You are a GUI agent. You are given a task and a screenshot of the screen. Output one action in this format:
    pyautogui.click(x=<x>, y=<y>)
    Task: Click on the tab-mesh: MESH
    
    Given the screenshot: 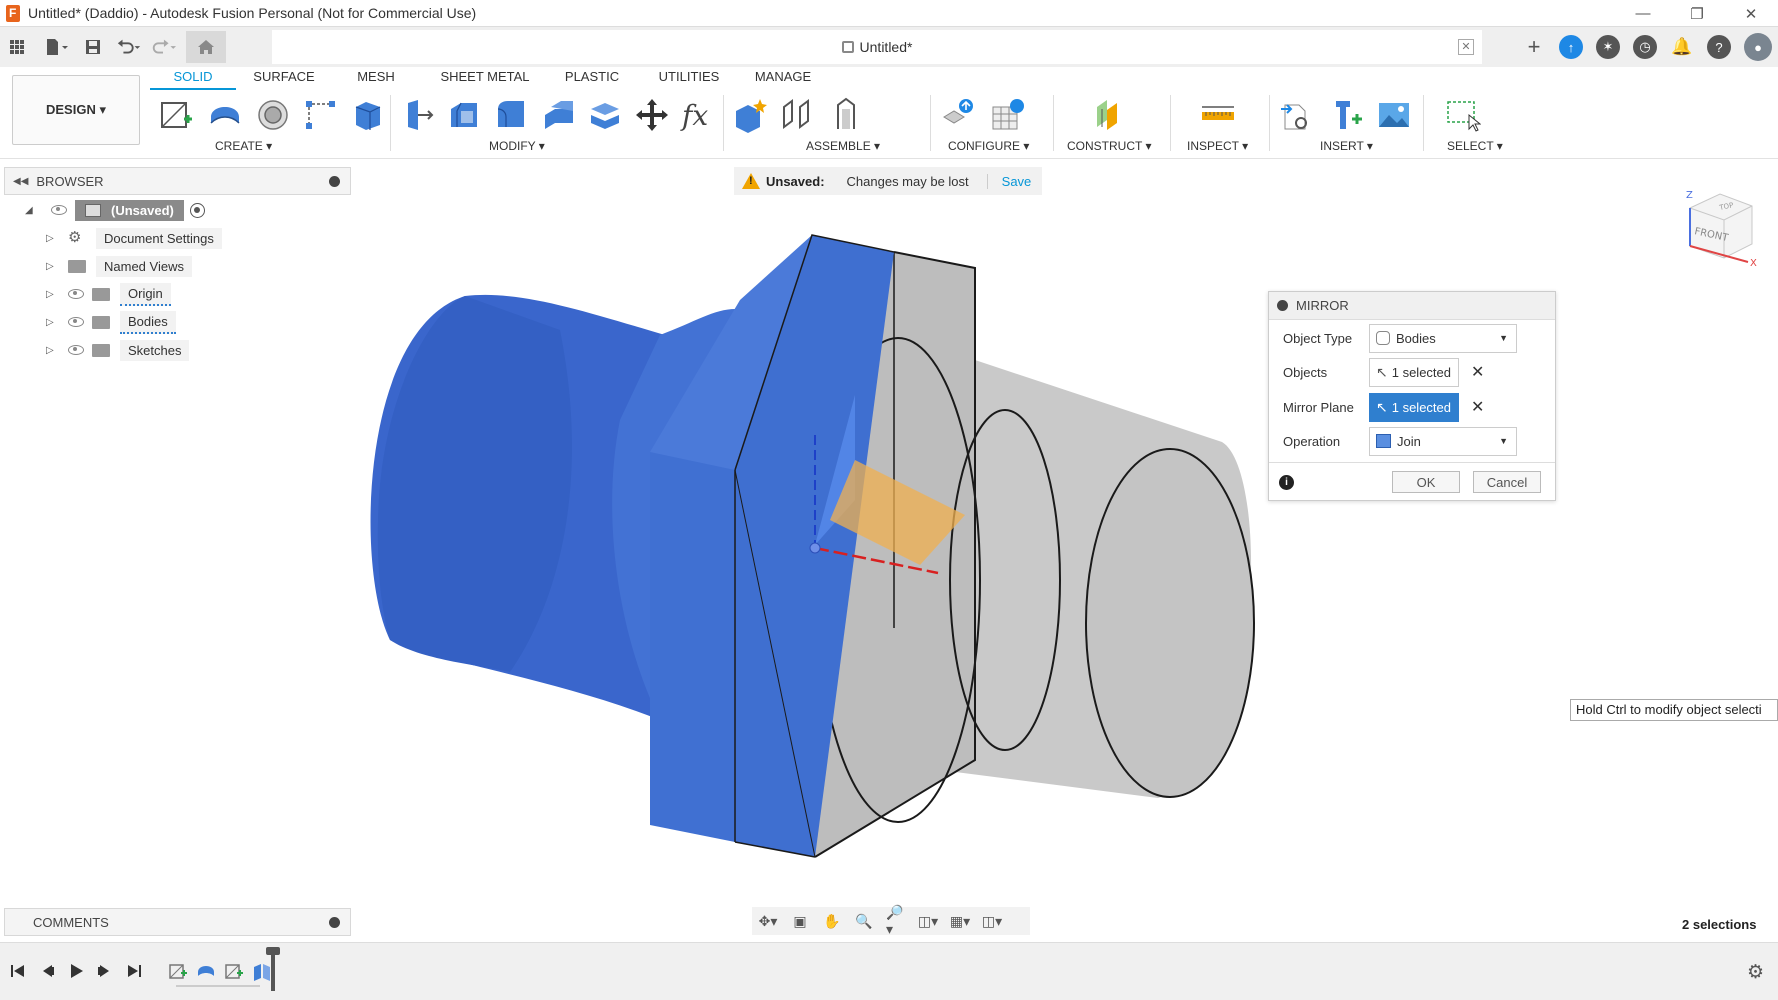 What is the action you would take?
    pyautogui.click(x=376, y=79)
    